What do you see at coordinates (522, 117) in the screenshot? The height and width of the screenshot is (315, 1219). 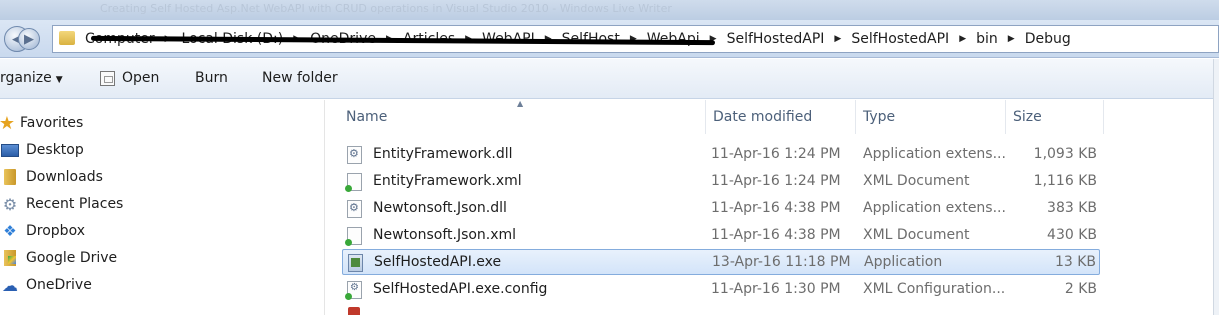 I see `column-header-name: Name` at bounding box center [522, 117].